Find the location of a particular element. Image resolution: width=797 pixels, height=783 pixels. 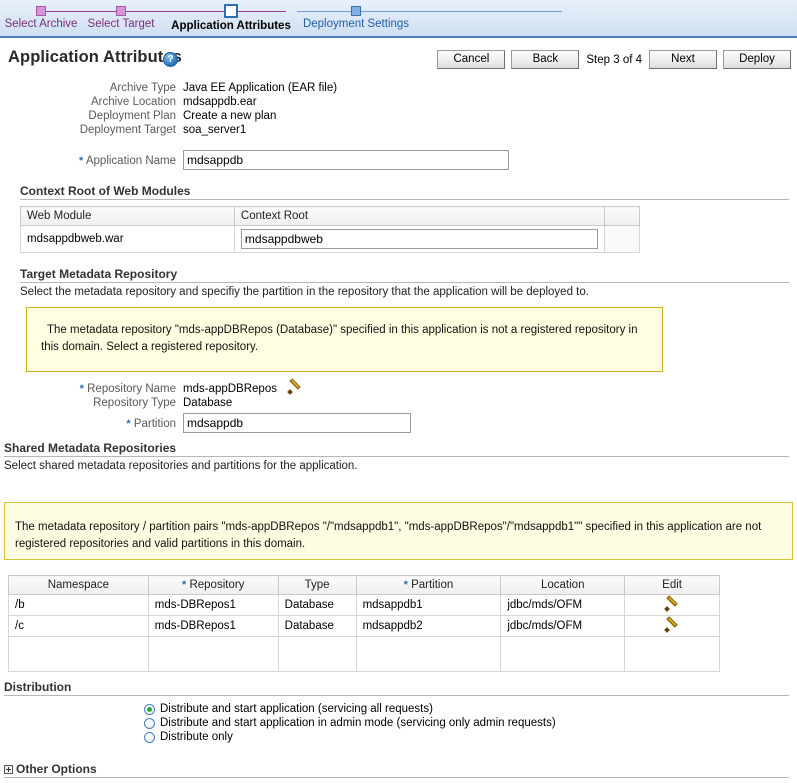

column-header-text: Partition is located at coordinates (432, 585).